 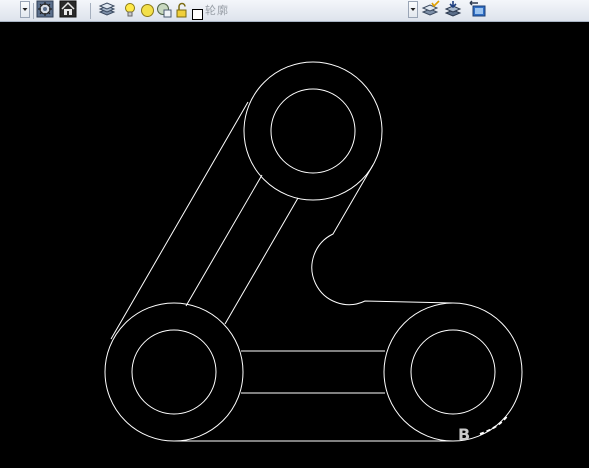 What do you see at coordinates (147, 12) in the screenshot?
I see `sun-icon` at bounding box center [147, 12].